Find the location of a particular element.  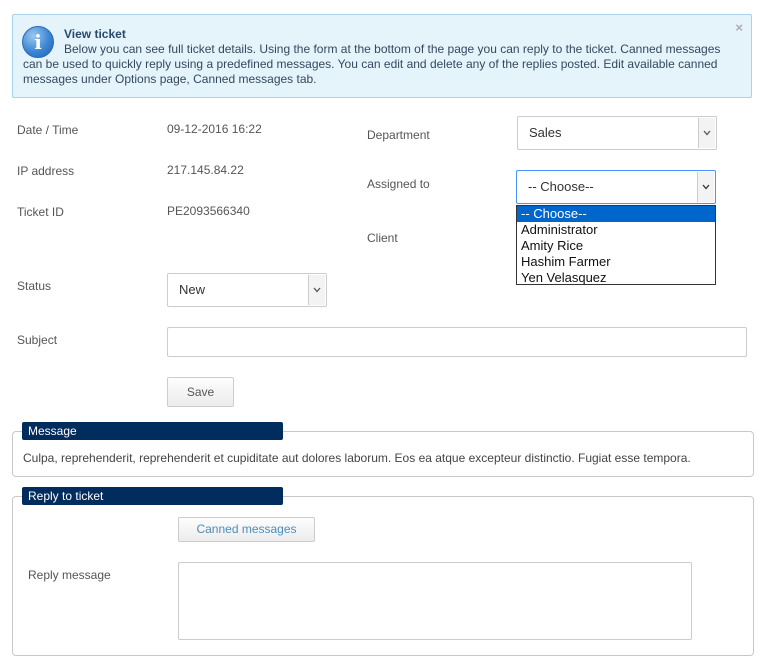

status-select: New is located at coordinates (247, 290).